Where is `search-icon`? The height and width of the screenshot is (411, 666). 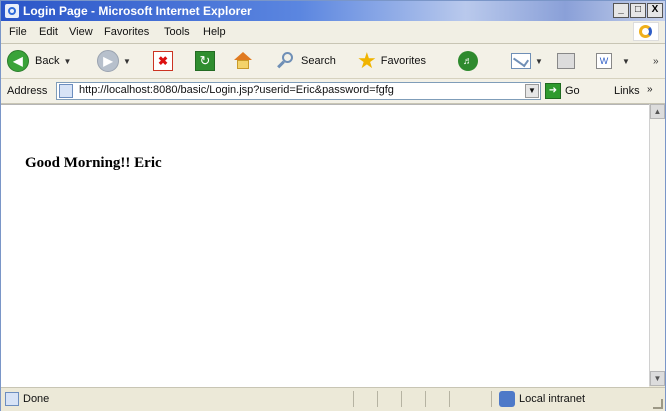 search-icon is located at coordinates (286, 61).